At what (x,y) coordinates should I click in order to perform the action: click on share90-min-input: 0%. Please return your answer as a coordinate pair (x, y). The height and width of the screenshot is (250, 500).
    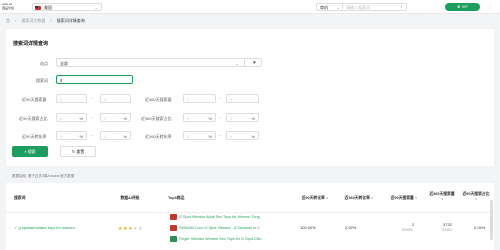
    Looking at the image, I should click on (71, 117).